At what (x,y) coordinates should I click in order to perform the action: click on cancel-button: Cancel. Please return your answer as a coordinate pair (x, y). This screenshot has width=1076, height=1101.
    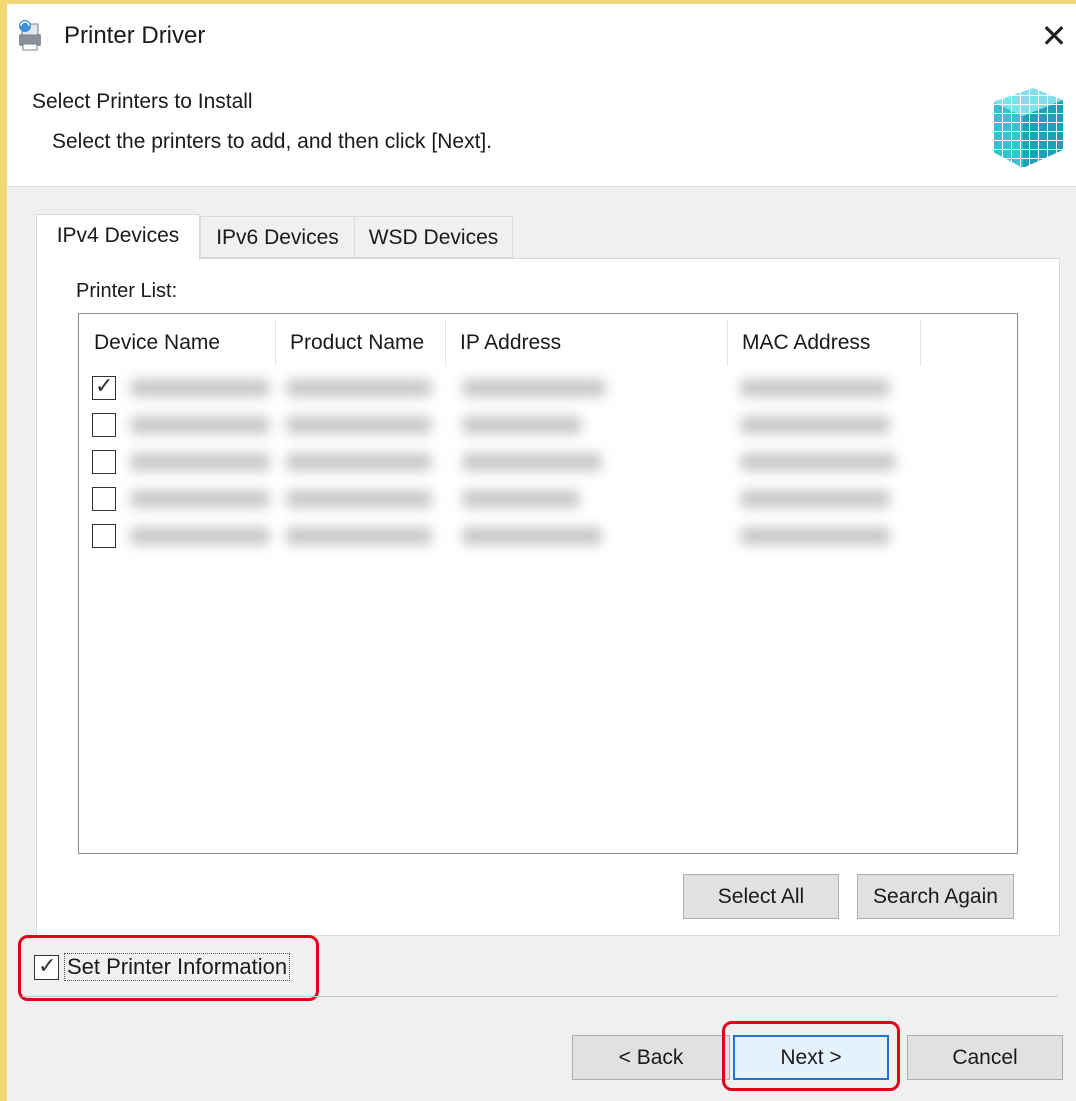
    Looking at the image, I should click on (985, 1057).